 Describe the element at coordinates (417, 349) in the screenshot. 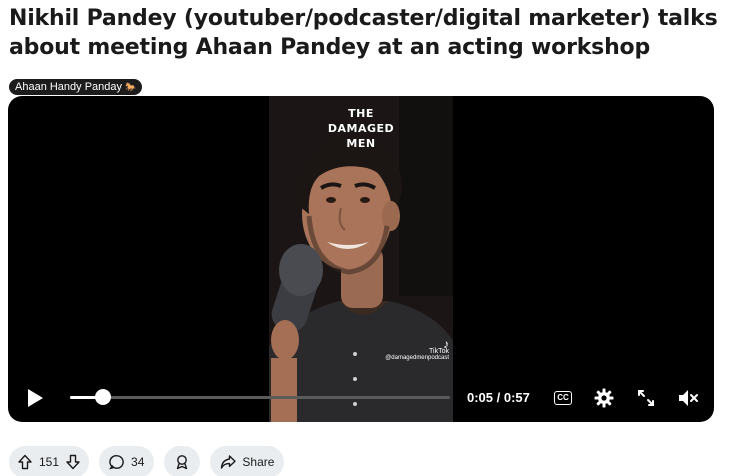

I see `tiktok-watermark: ♪ TikTok @damagedmenpodcast` at that location.